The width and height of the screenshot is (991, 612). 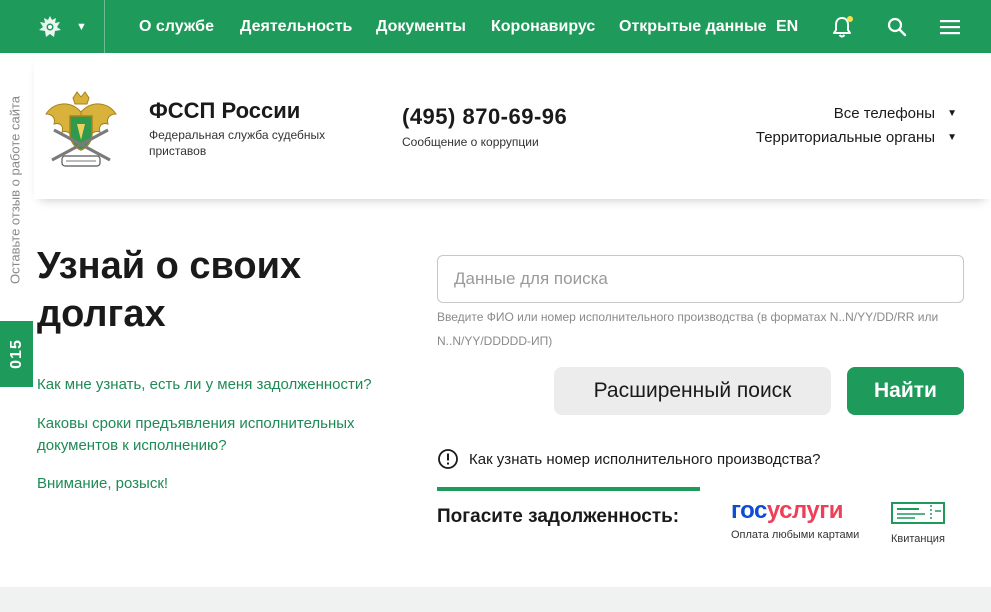 I want to click on search-icon, so click(x=897, y=26).